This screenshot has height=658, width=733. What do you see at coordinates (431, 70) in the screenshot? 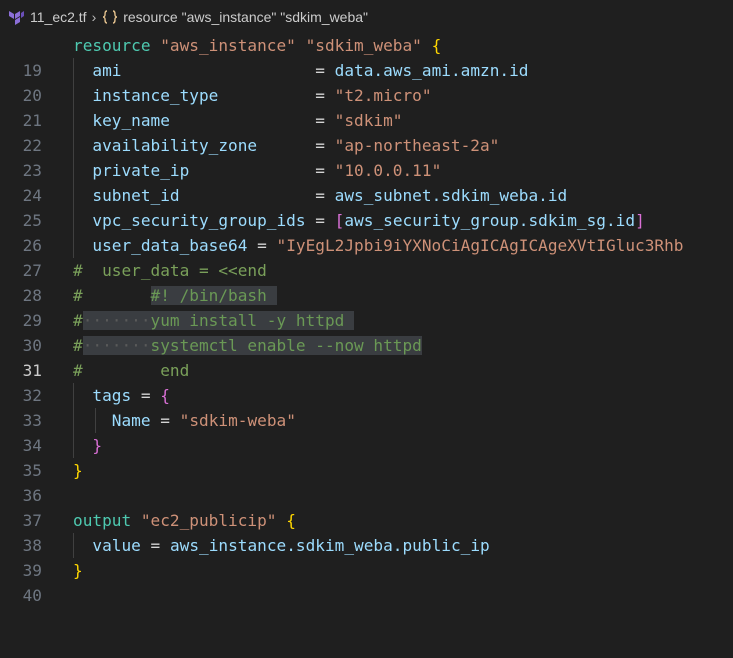
I see `value-ami: data.aws_ami.amzn.id` at bounding box center [431, 70].